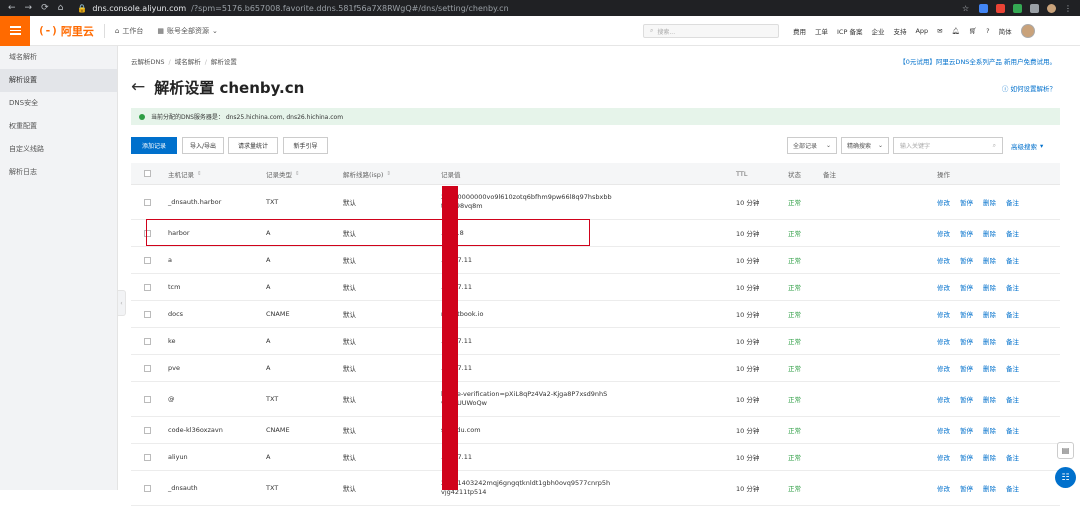 This screenshot has height=506, width=1080. I want to click on keyword-input: 输入关键字 ⌕, so click(948, 145).